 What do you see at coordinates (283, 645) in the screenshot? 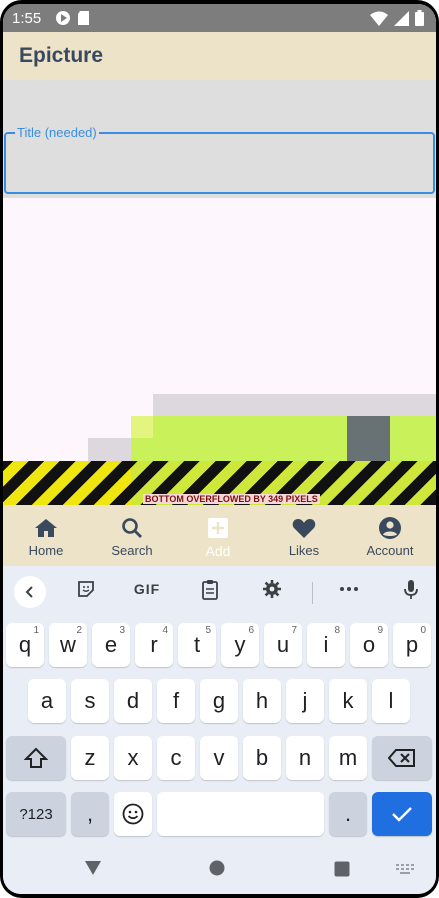
I see `key-u: u7` at bounding box center [283, 645].